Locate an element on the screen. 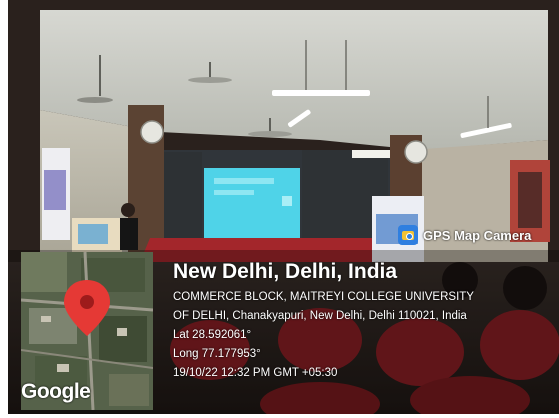 Image resolution: width=559 pixels, height=418 pixels. wall-fan-left is located at coordinates (152, 132).